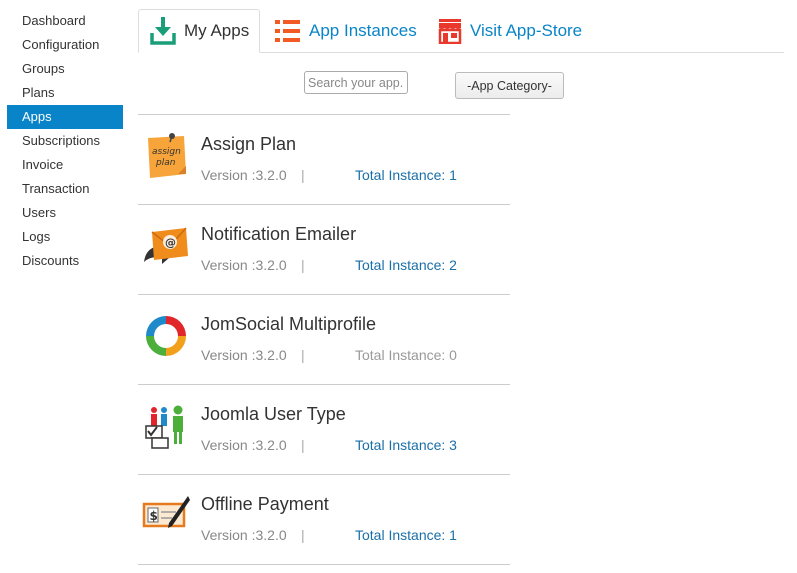  Describe the element at coordinates (65, 117) in the screenshot. I see `sidebar-item-apps: Apps` at that location.